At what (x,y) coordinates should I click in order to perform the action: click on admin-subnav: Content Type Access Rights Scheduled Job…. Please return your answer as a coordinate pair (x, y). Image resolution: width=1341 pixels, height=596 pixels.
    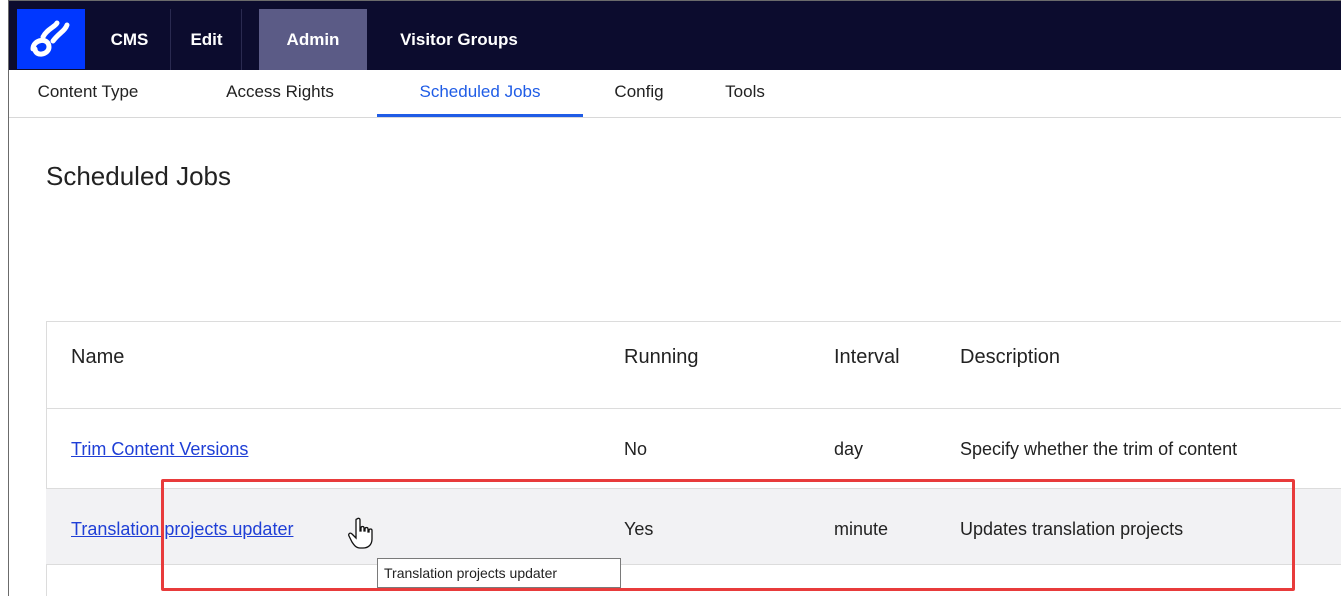
    Looking at the image, I should click on (675, 94).